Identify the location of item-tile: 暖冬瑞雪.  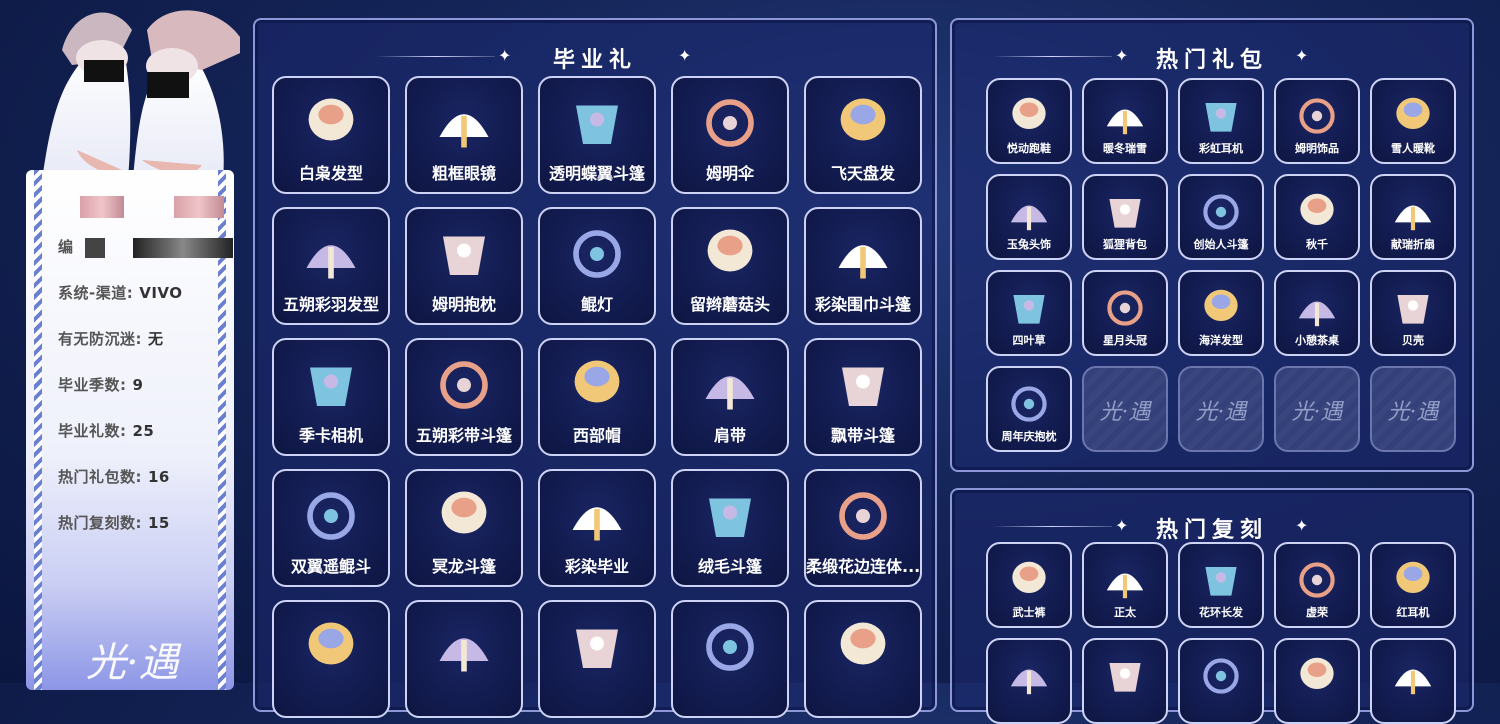
(1125, 121).